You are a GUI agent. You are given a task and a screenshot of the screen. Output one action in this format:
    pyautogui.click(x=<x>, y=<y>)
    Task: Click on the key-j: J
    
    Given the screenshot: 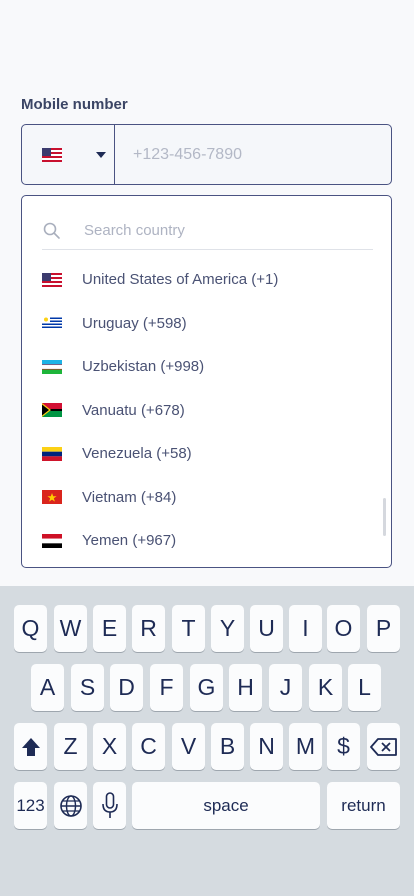 What is the action you would take?
    pyautogui.click(x=285, y=687)
    